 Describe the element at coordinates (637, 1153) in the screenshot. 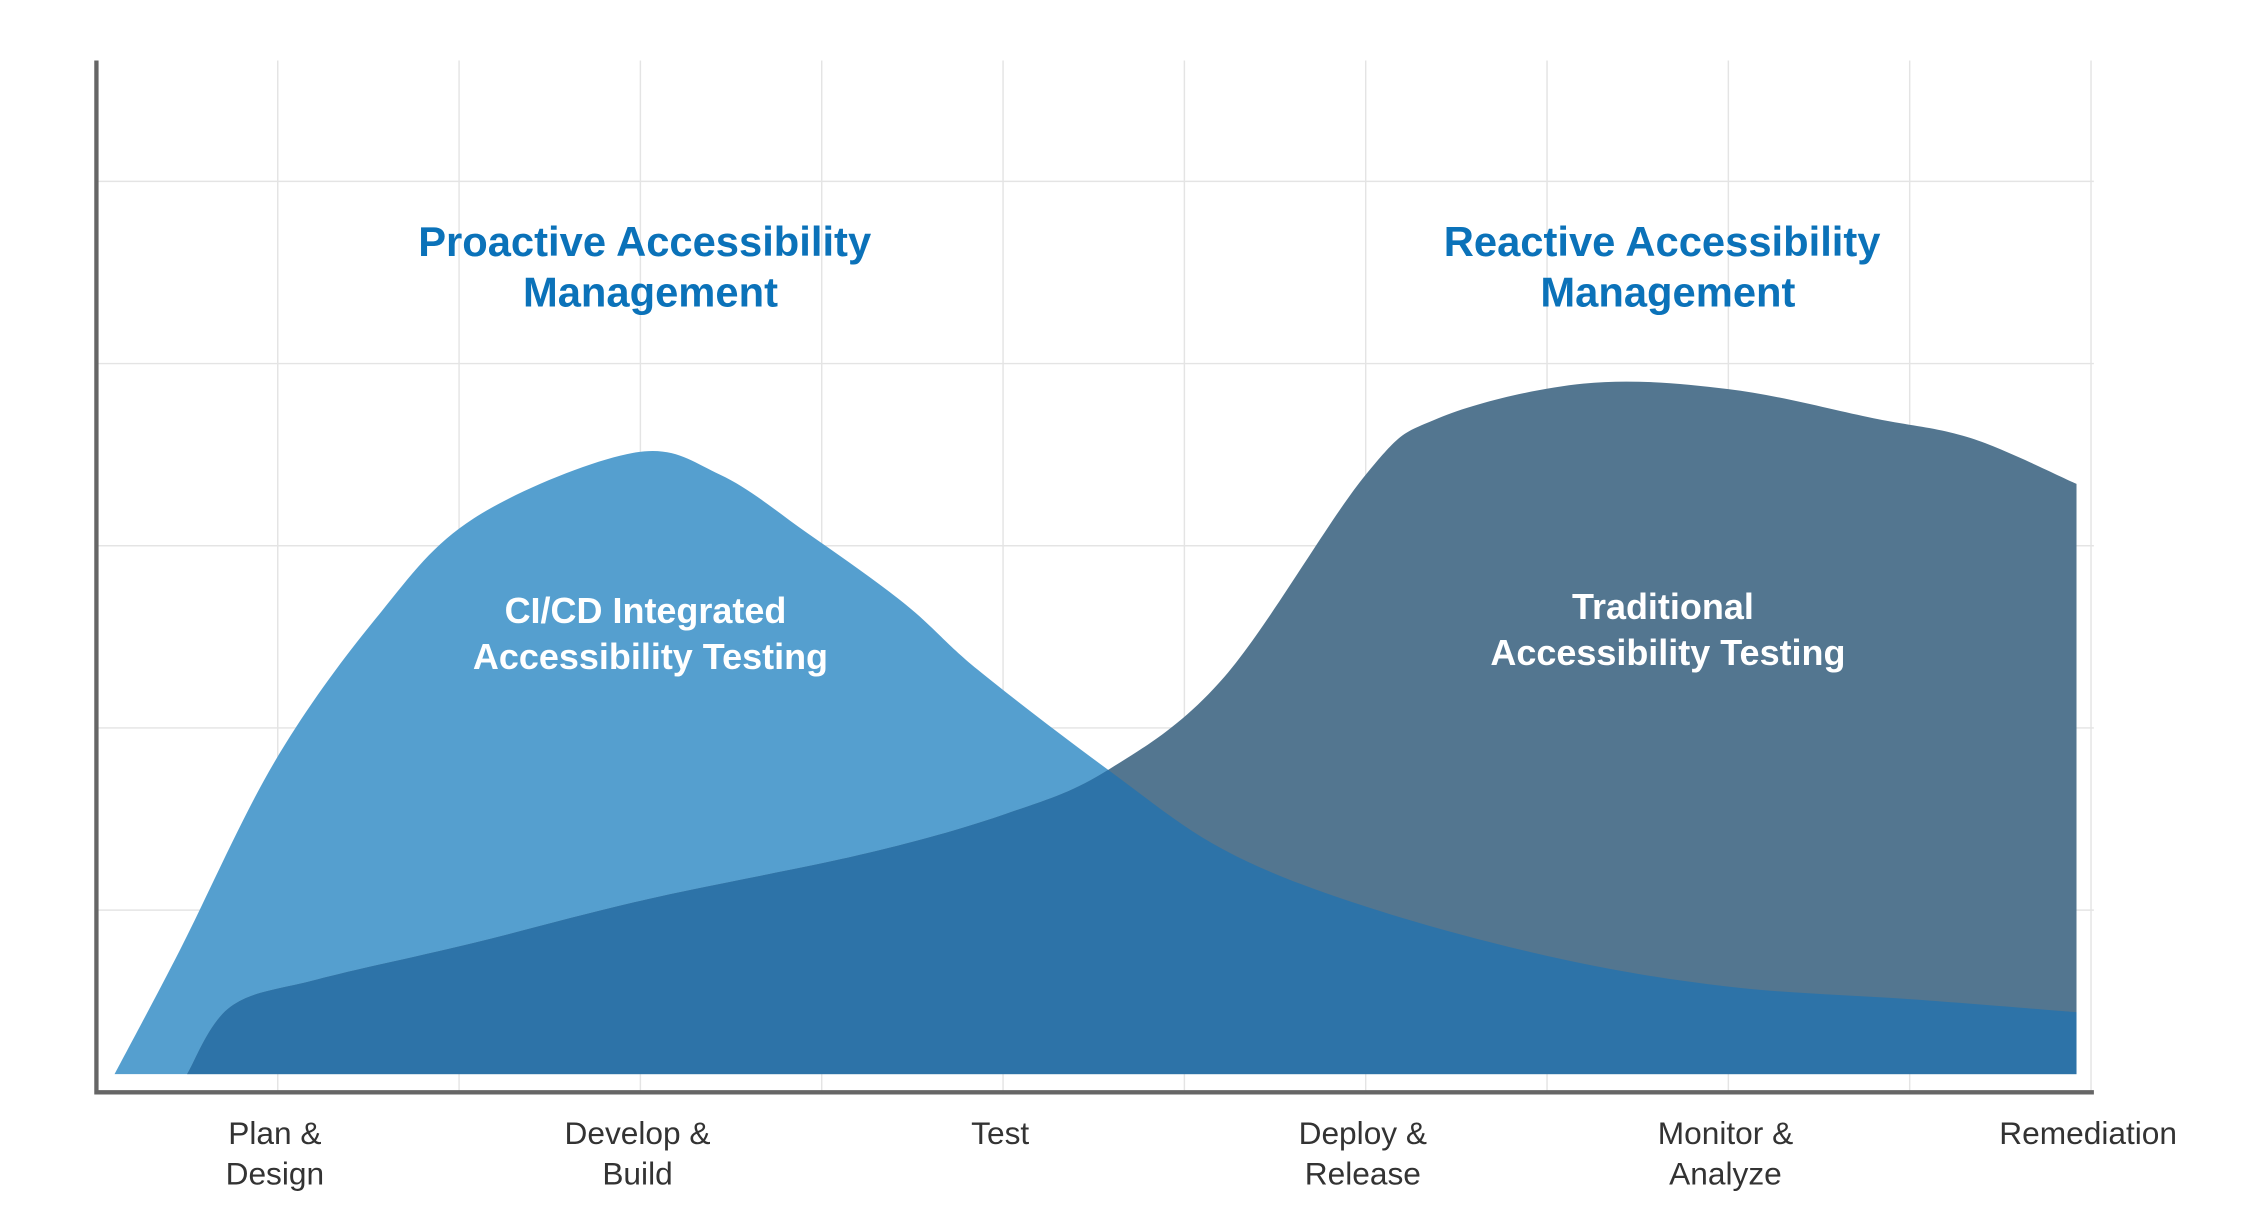

I see `x-tick-label: Develop & Build` at that location.